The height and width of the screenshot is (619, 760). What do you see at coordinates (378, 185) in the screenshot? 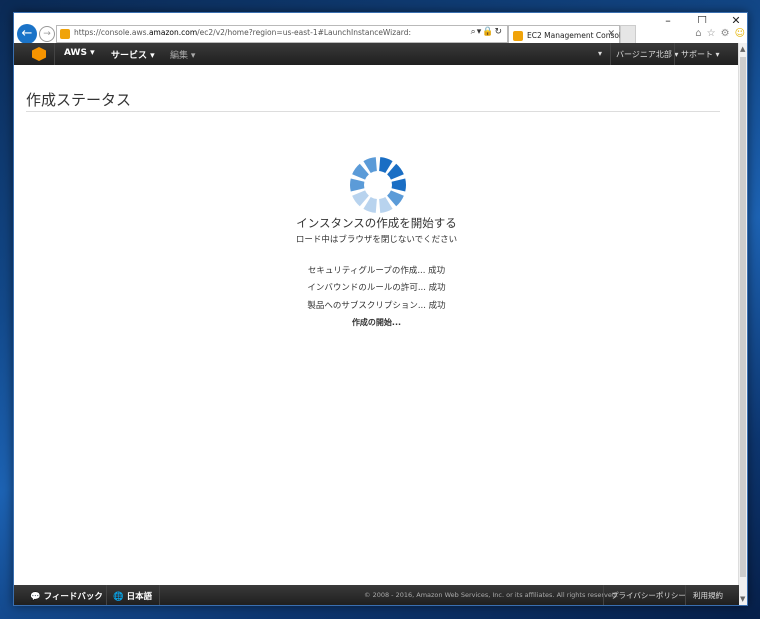
I see `loading-spinner-icon` at bounding box center [378, 185].